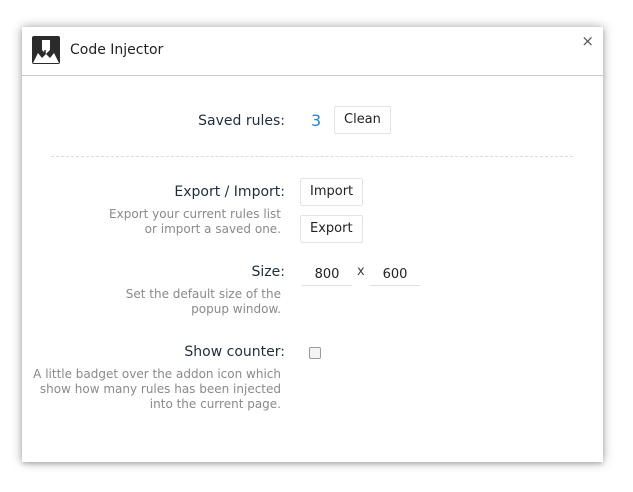 This screenshot has height=492, width=633. What do you see at coordinates (229, 192) in the screenshot?
I see `export-import-label: Export / Import:` at bounding box center [229, 192].